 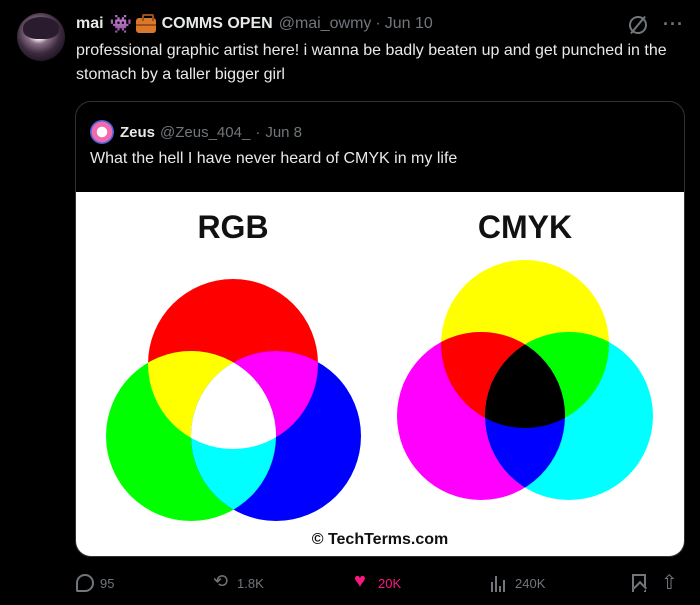 What do you see at coordinates (500, 583) in the screenshot?
I see `views-icon` at bounding box center [500, 583].